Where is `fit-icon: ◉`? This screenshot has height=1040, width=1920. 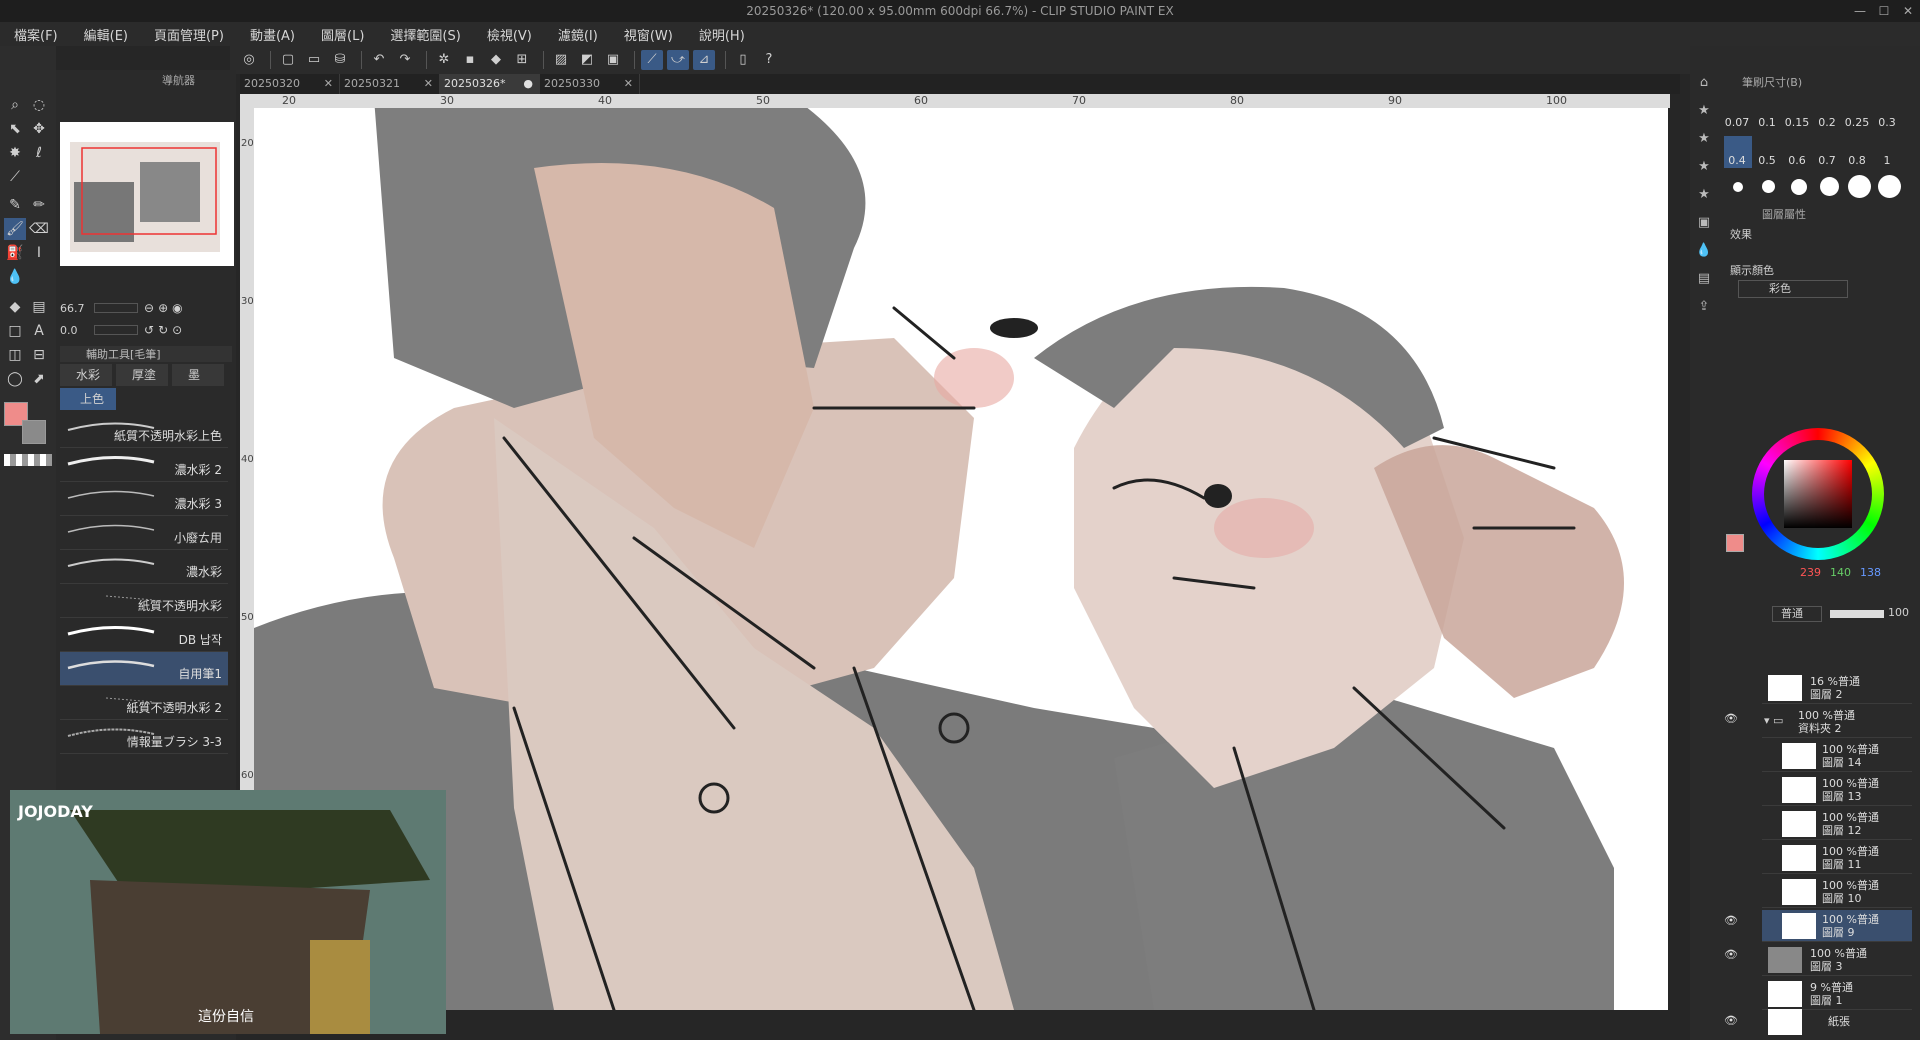 fit-icon: ◉ is located at coordinates (177, 308).